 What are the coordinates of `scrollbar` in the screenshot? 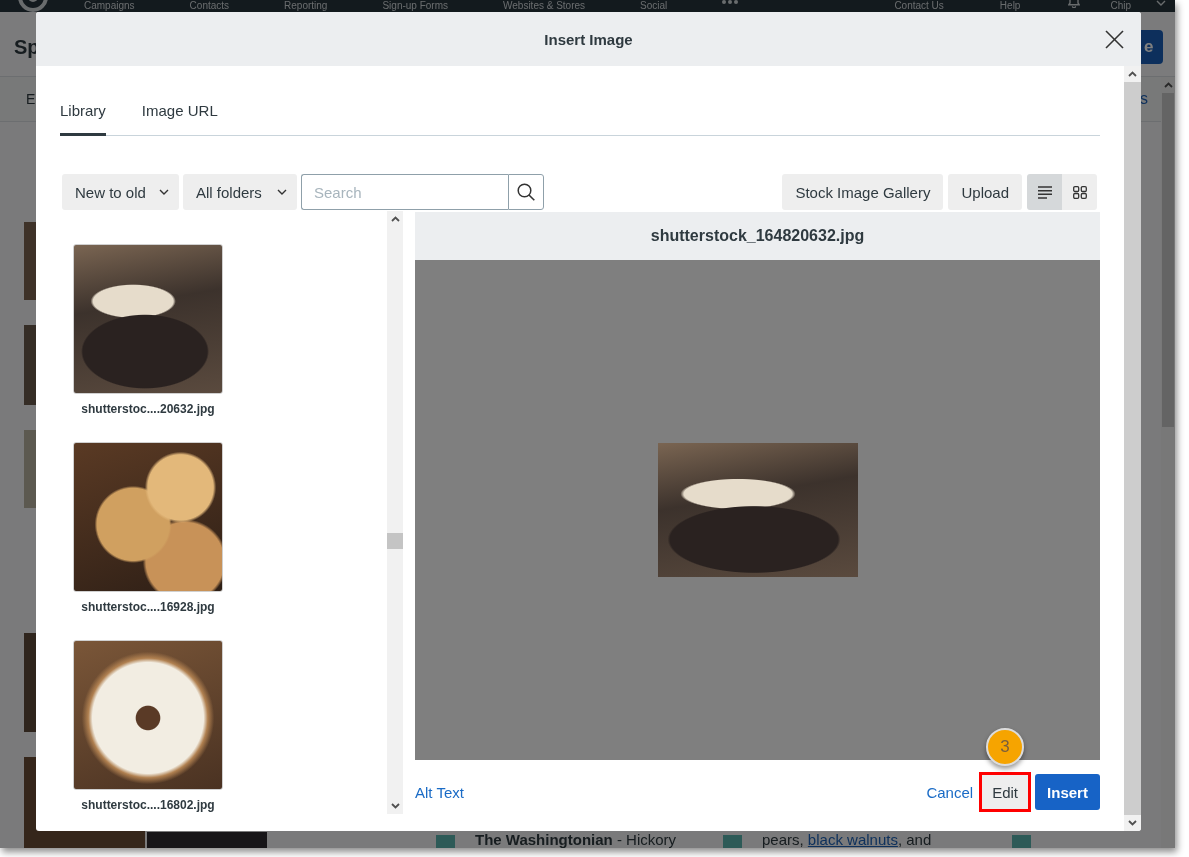 It's located at (395, 512).